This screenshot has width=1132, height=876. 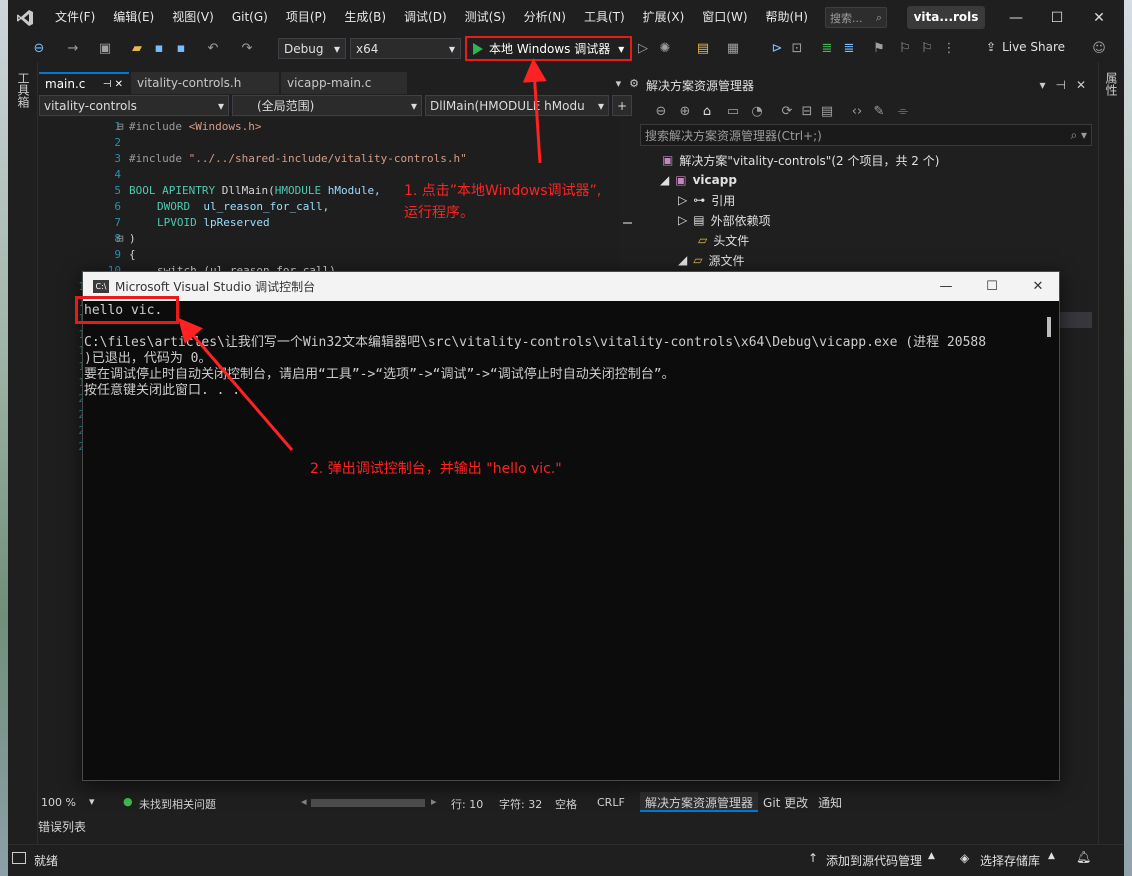 What do you see at coordinates (236, 384) in the screenshot?
I see `arrow-to-console-output` at bounding box center [236, 384].